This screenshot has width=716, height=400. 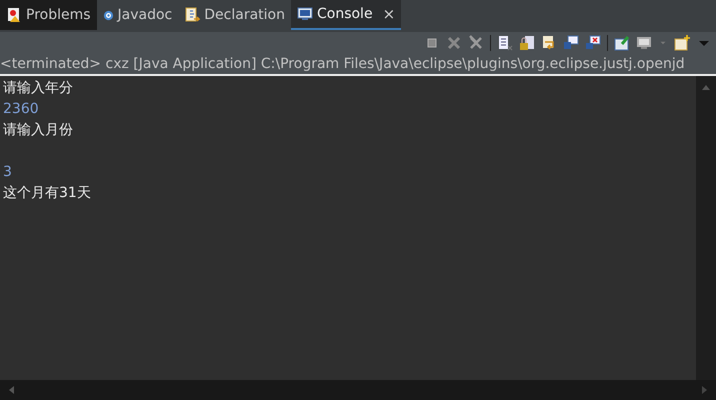 I want to click on problems-icon, so click(x=14, y=15).